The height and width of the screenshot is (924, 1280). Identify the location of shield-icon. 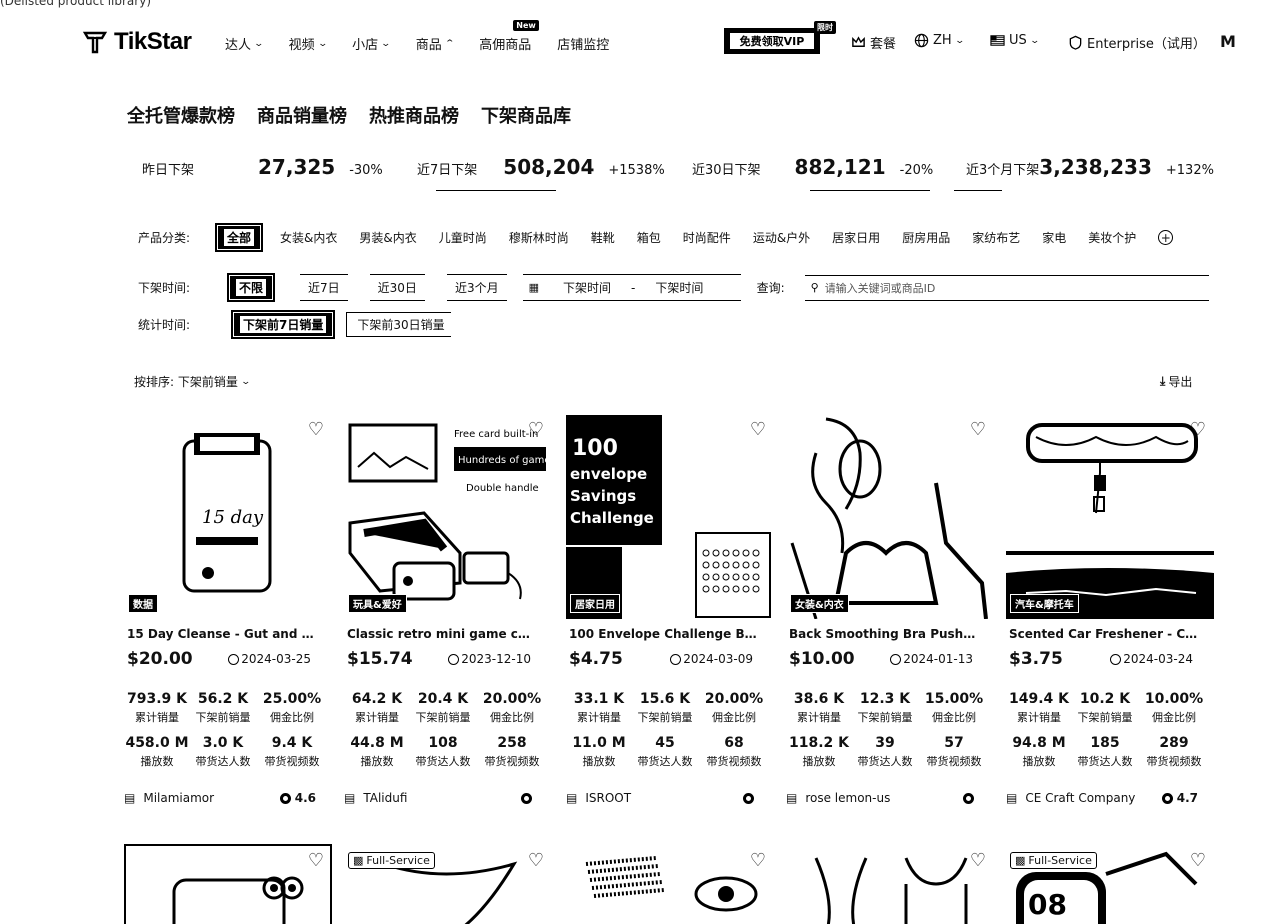
(1075, 42).